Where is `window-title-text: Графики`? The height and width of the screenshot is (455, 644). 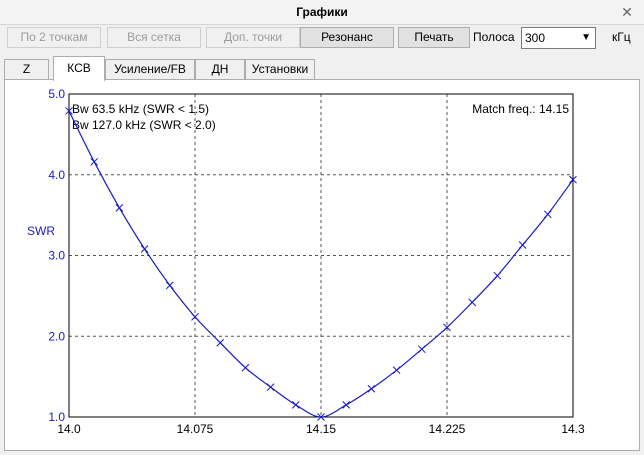
window-title-text: Графики is located at coordinates (322, 12).